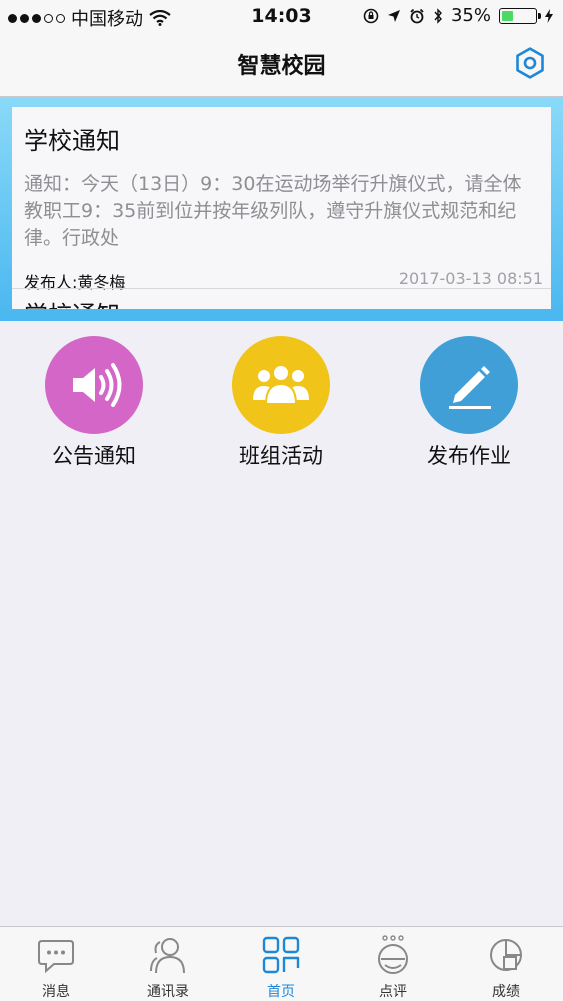  What do you see at coordinates (470, 278) in the screenshot?
I see `notice-date: 2017-03-13 08:51` at bounding box center [470, 278].